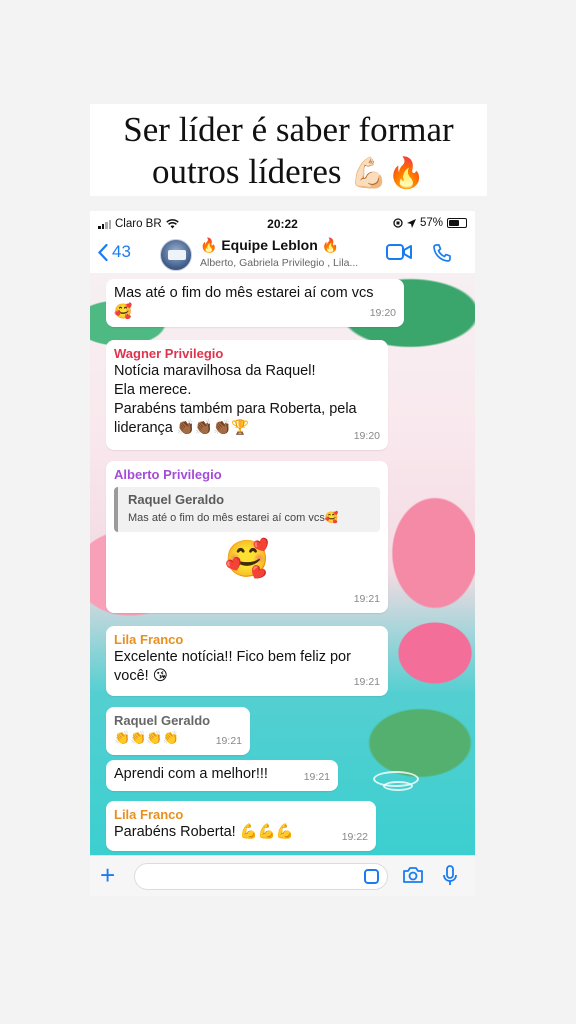  What do you see at coordinates (168, 474) in the screenshot?
I see `message-sender: Alberto Privilegio` at bounding box center [168, 474].